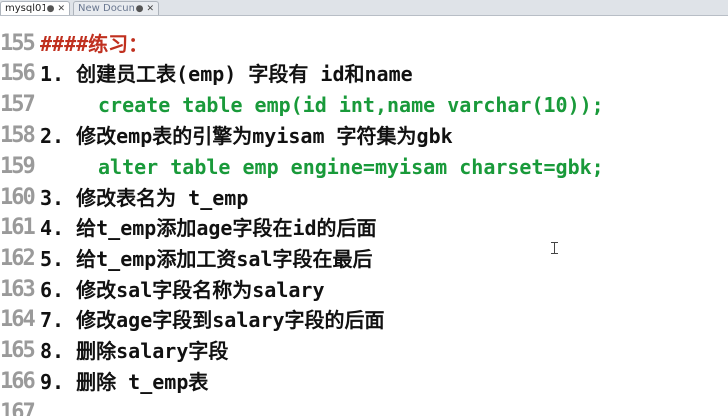 Image resolution: width=728 pixels, height=416 pixels. What do you see at coordinates (364, 351) in the screenshot?
I see `editor-line: 165 8. 删除salary字段` at bounding box center [364, 351].